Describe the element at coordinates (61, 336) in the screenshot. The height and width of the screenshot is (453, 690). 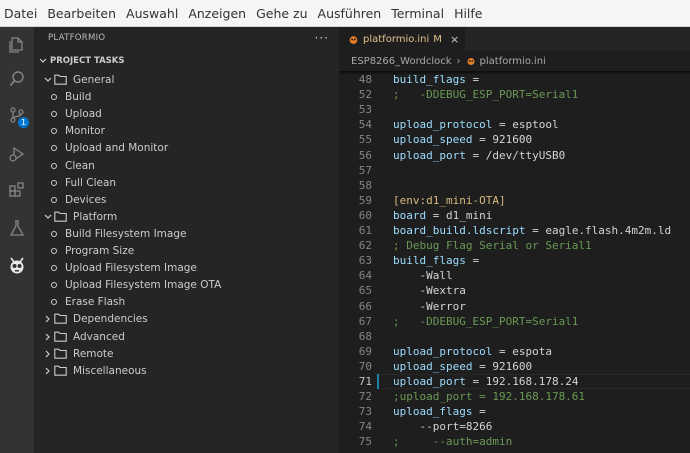
I see `folder-icon` at that location.